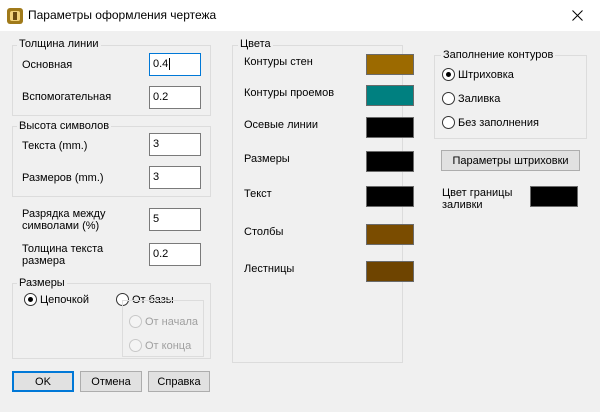  I want to click on color-label-stairs: Лестницы, so click(269, 269).